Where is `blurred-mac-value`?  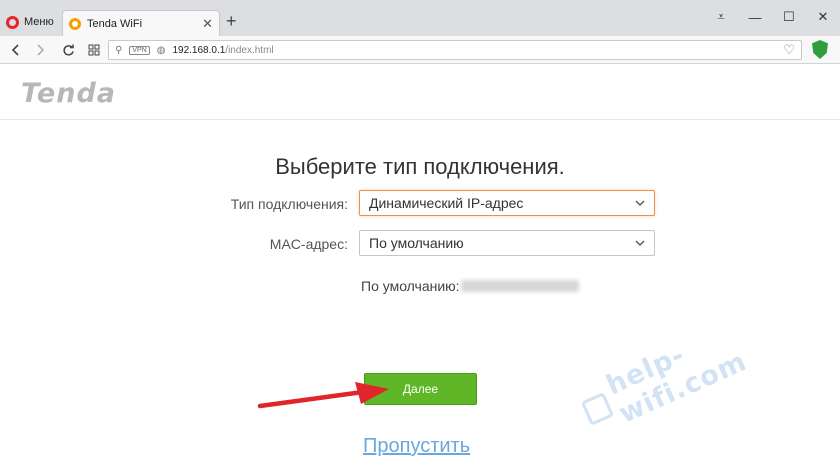 blurred-mac-value is located at coordinates (519, 286).